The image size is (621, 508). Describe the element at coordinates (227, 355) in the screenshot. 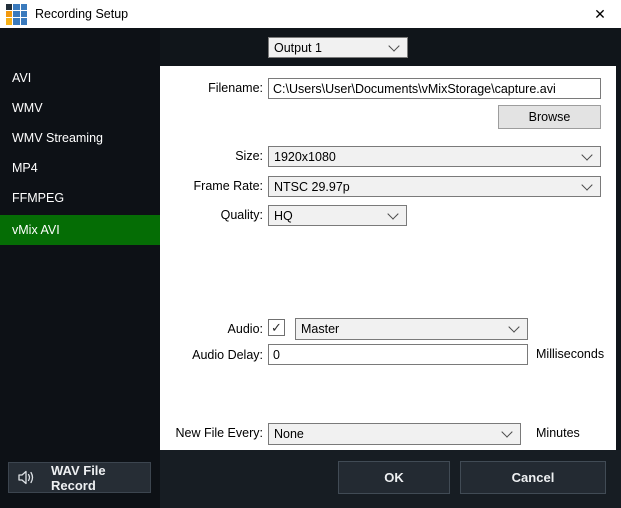

I see `audio-delay-label: Audio Delay:` at that location.